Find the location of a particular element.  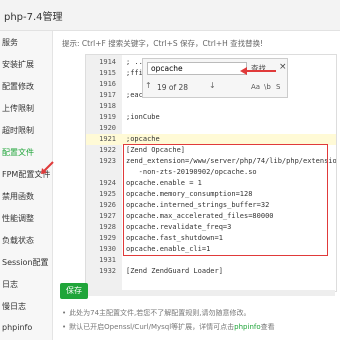

sidebar-item-config-edit: 配置修改 is located at coordinates (26, 86).